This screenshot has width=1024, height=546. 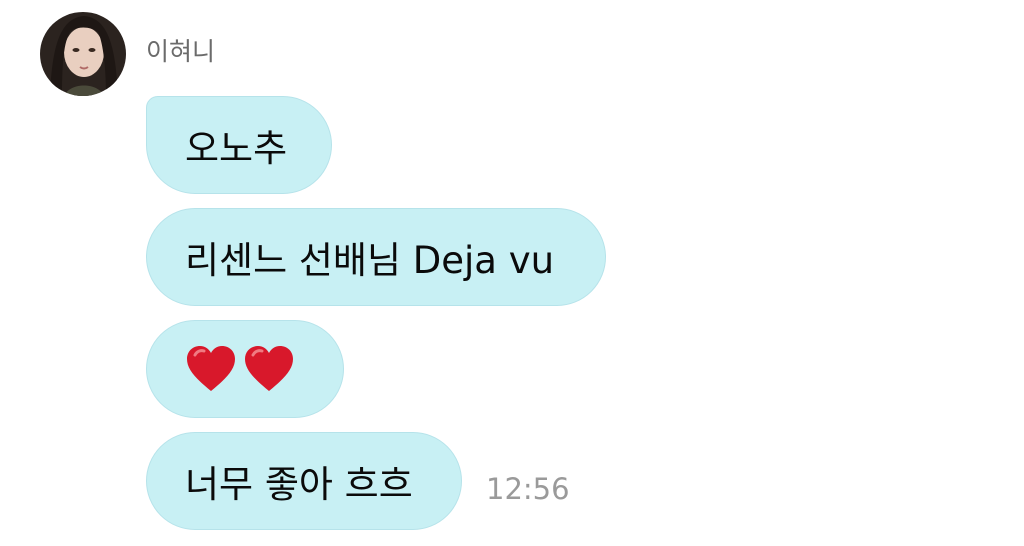 I want to click on message-bubble: 너무 좋아 흐흐, so click(x=304, y=481).